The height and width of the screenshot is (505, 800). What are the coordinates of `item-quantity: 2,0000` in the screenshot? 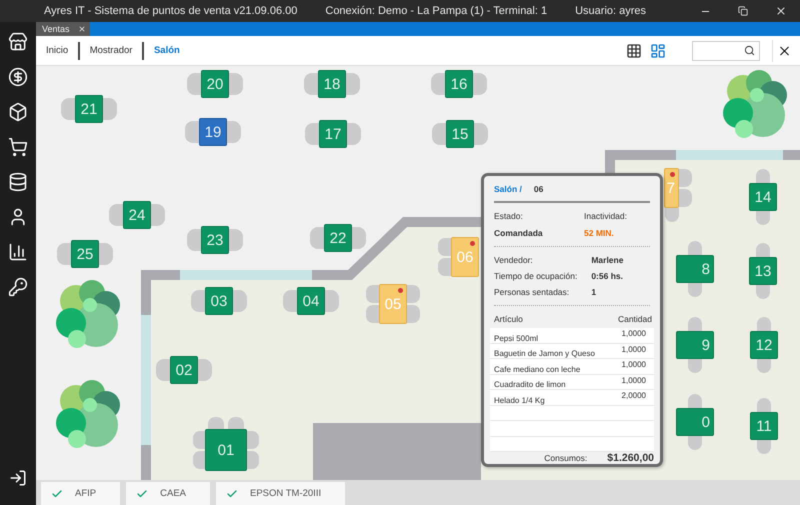 It's located at (634, 395).